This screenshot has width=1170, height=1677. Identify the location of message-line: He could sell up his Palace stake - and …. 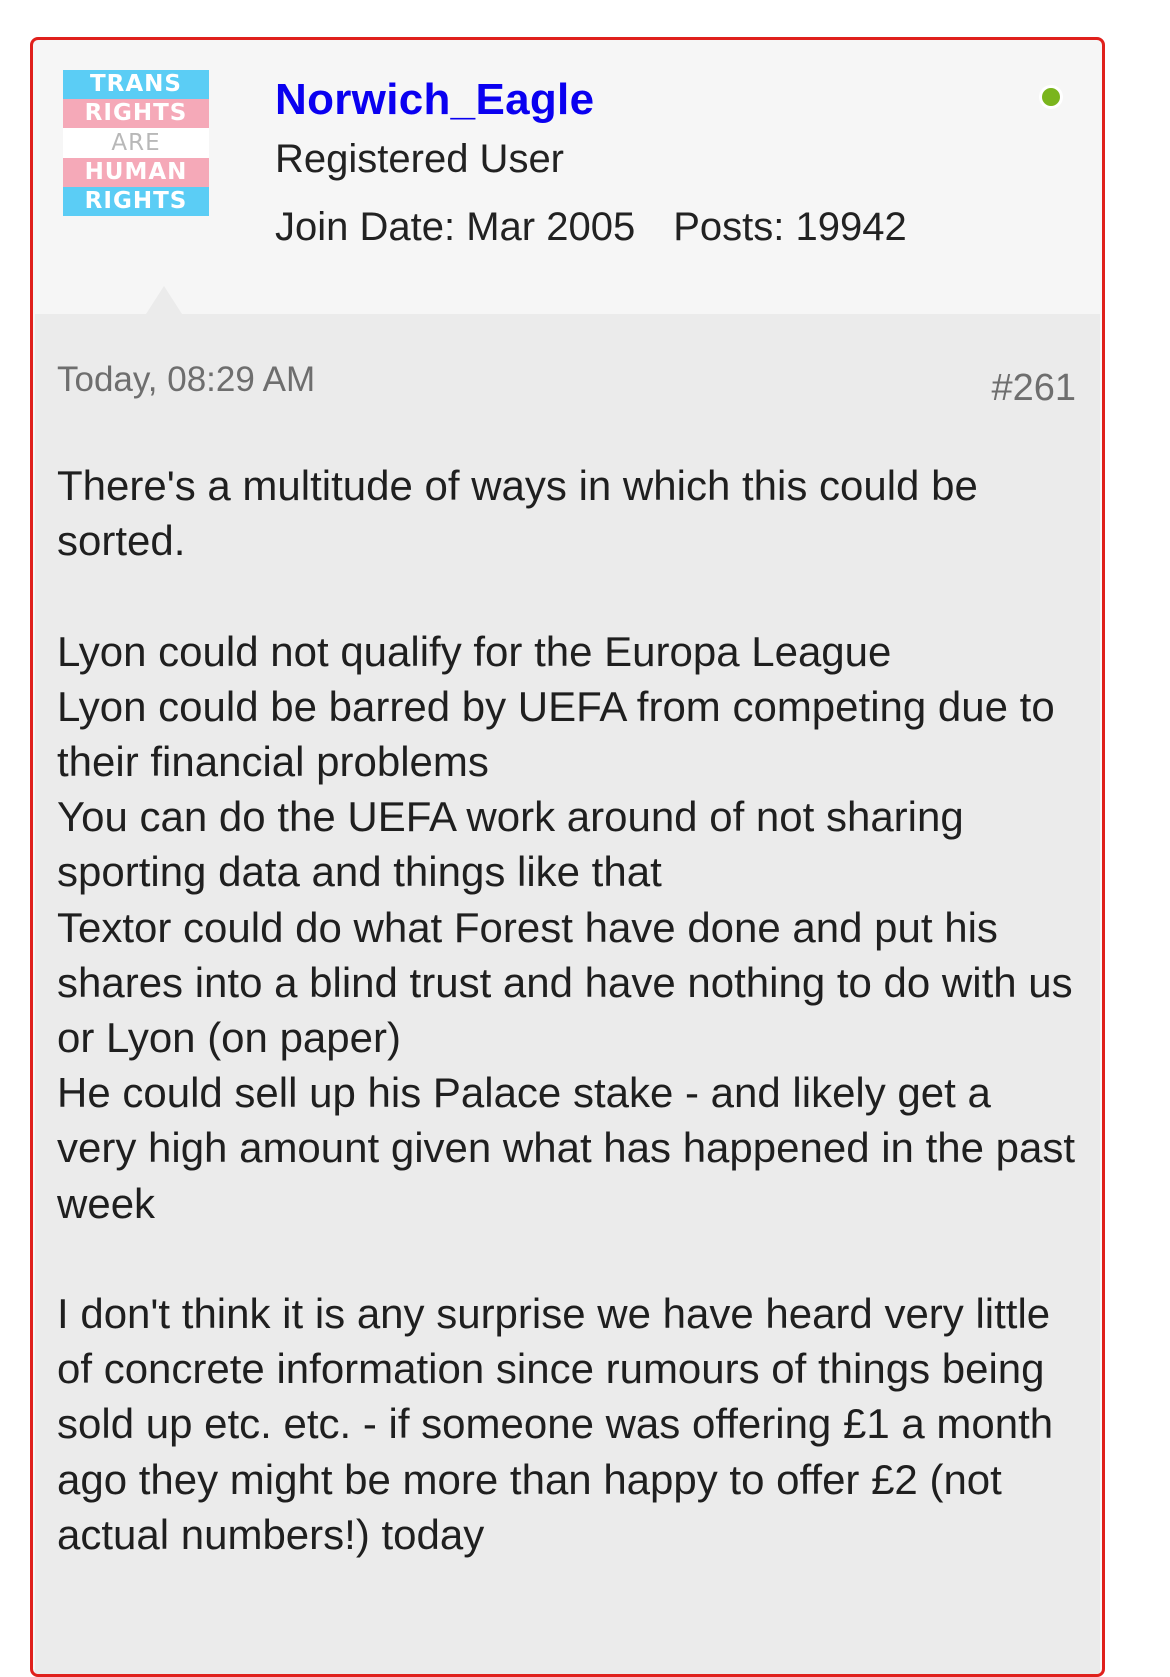
(566, 1148).